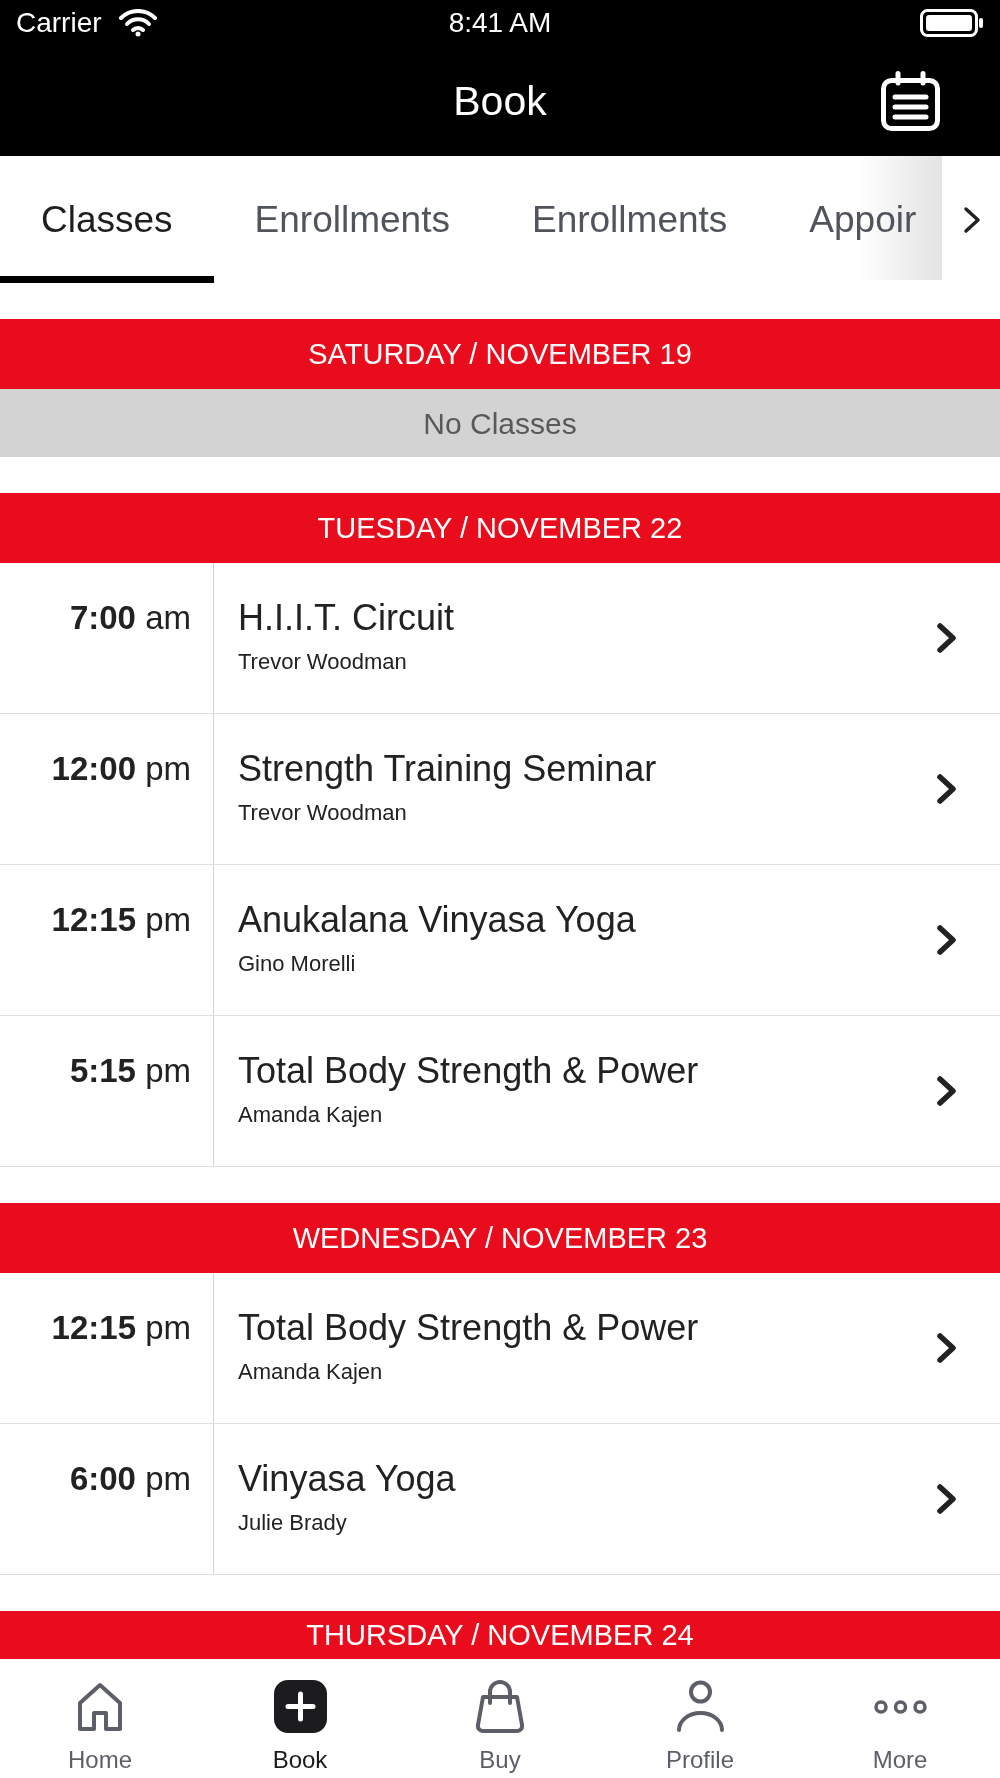 This screenshot has width=1000, height=1778. What do you see at coordinates (700, 1706) in the screenshot?
I see `person-icon` at bounding box center [700, 1706].